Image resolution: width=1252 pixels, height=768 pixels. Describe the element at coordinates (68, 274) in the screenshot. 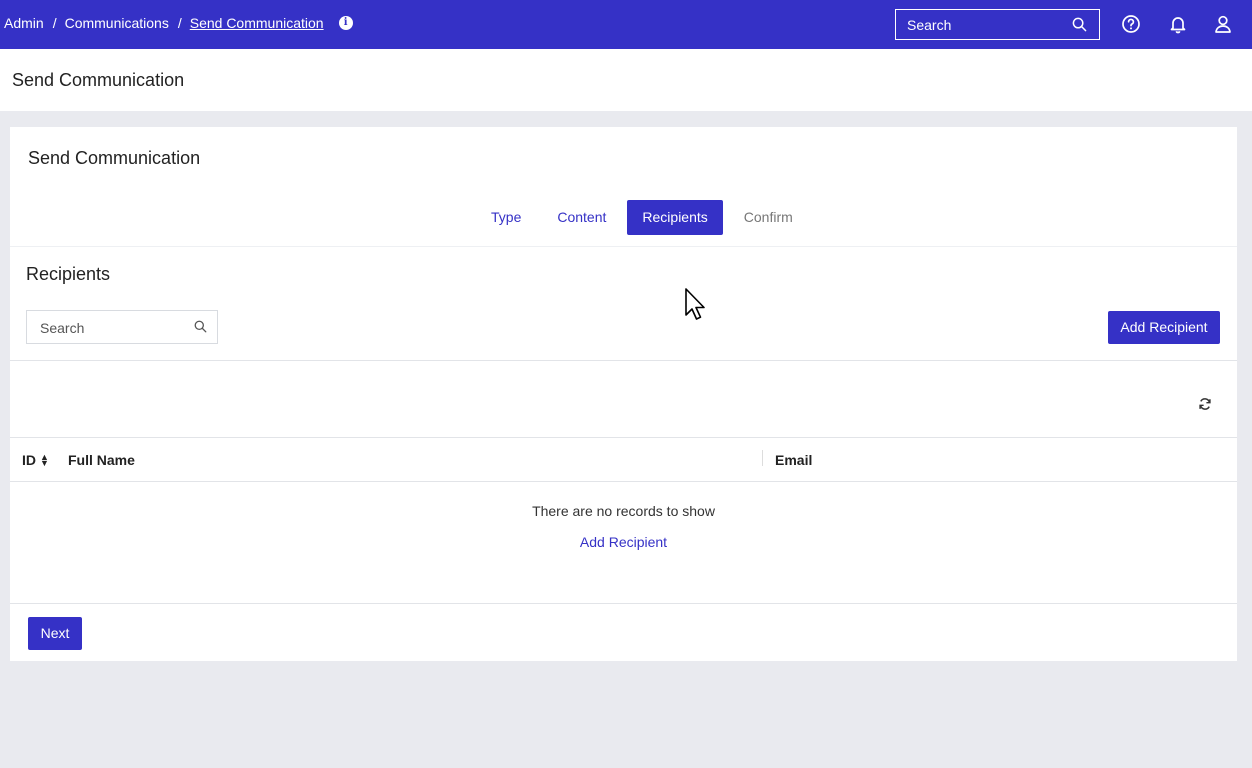

I see `recipients-heading: Recipients` at that location.